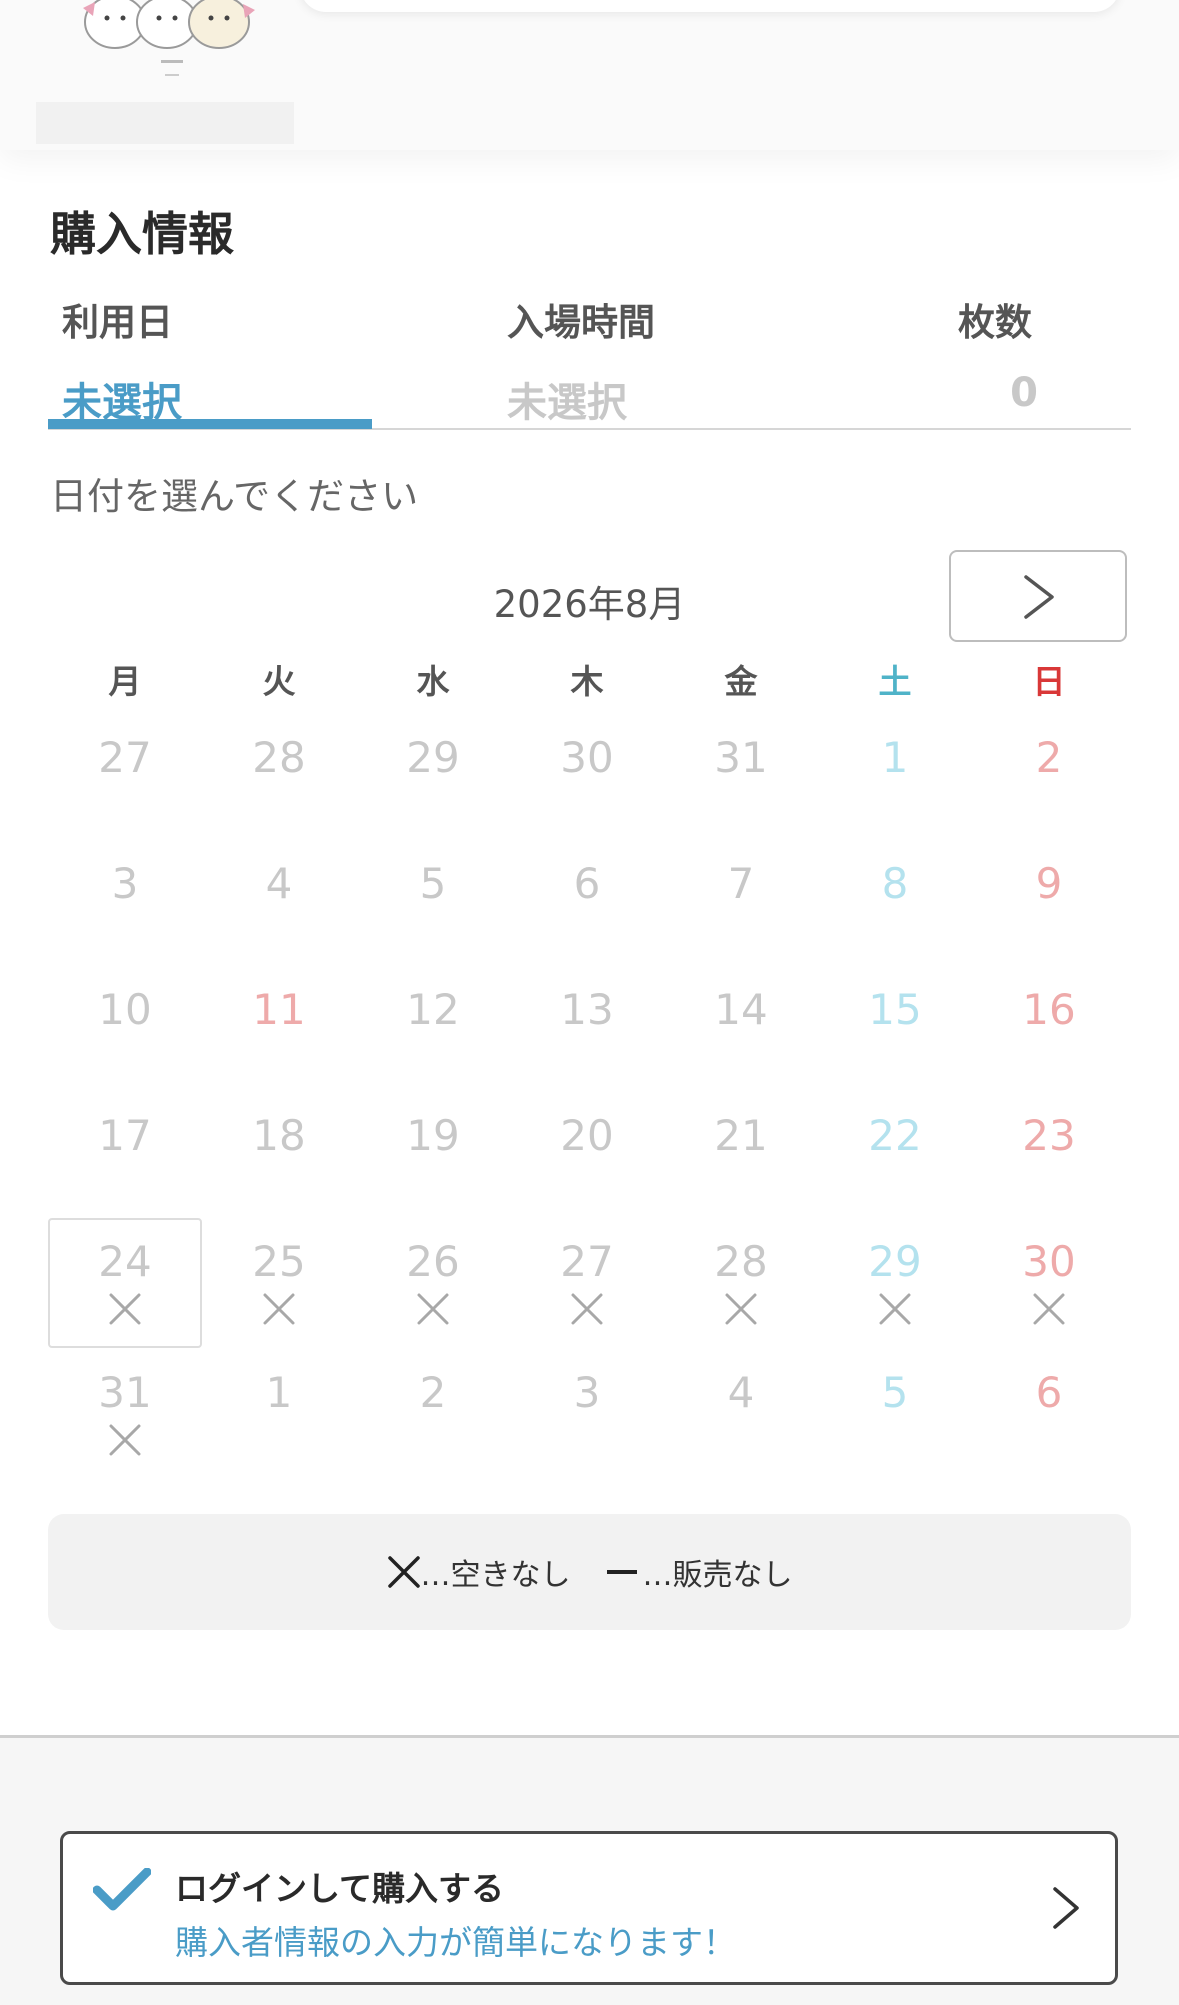 The height and width of the screenshot is (2005, 1179). What do you see at coordinates (995, 354) in the screenshot?
I see `tab-quantity: 枚数 0` at bounding box center [995, 354].